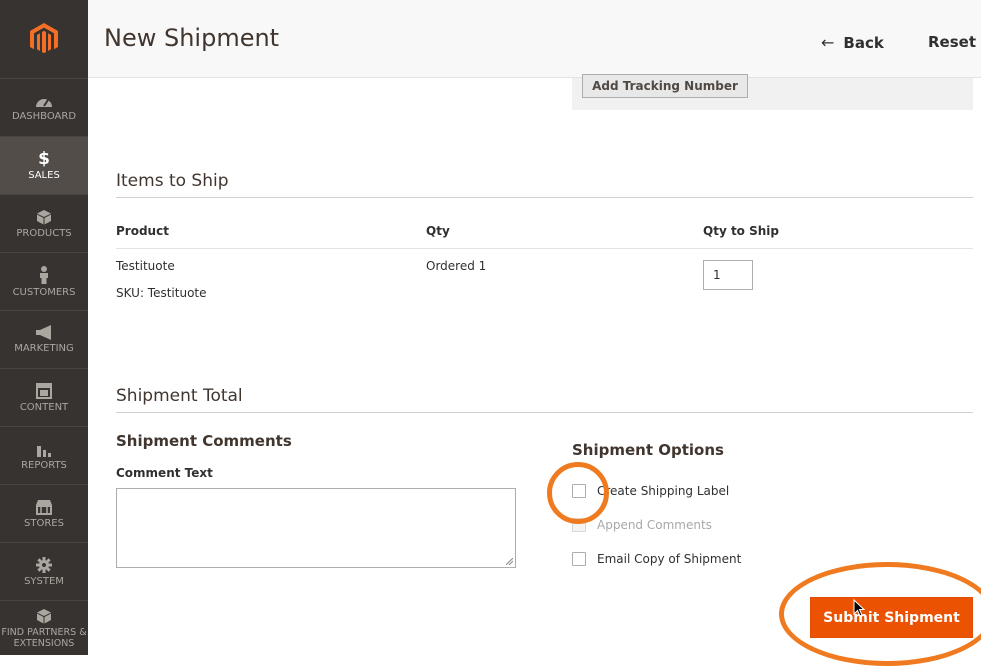 The width and height of the screenshot is (981, 666). I want to click on reset-button: Reset, so click(952, 42).